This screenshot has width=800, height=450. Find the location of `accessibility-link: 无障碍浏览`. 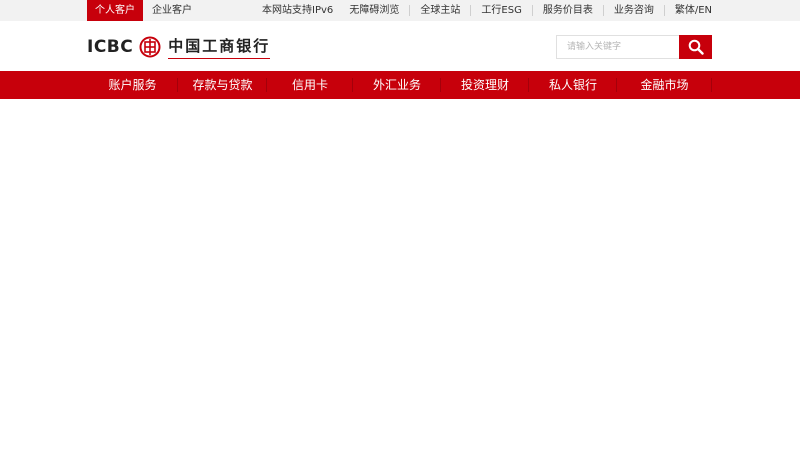

accessibility-link: 无障碍浏览 is located at coordinates (374, 10).